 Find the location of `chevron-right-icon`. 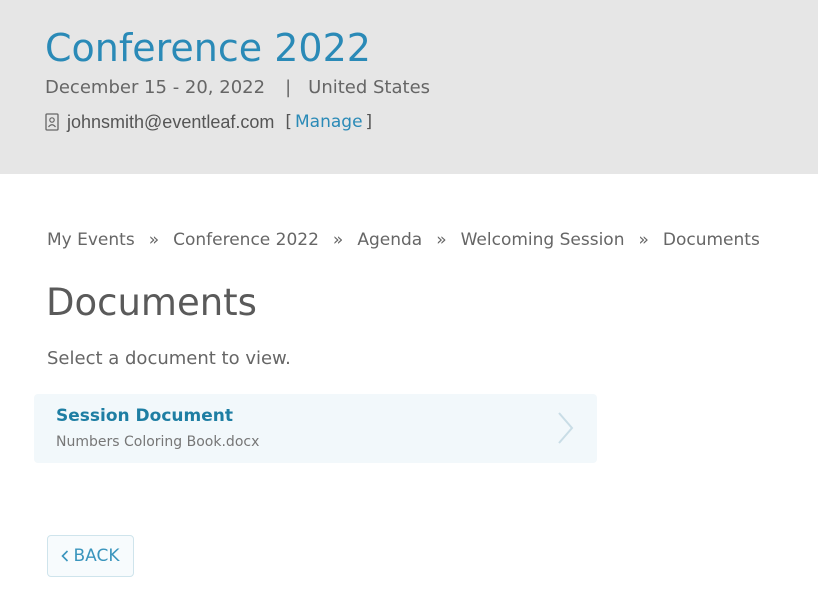

chevron-right-icon is located at coordinates (566, 428).